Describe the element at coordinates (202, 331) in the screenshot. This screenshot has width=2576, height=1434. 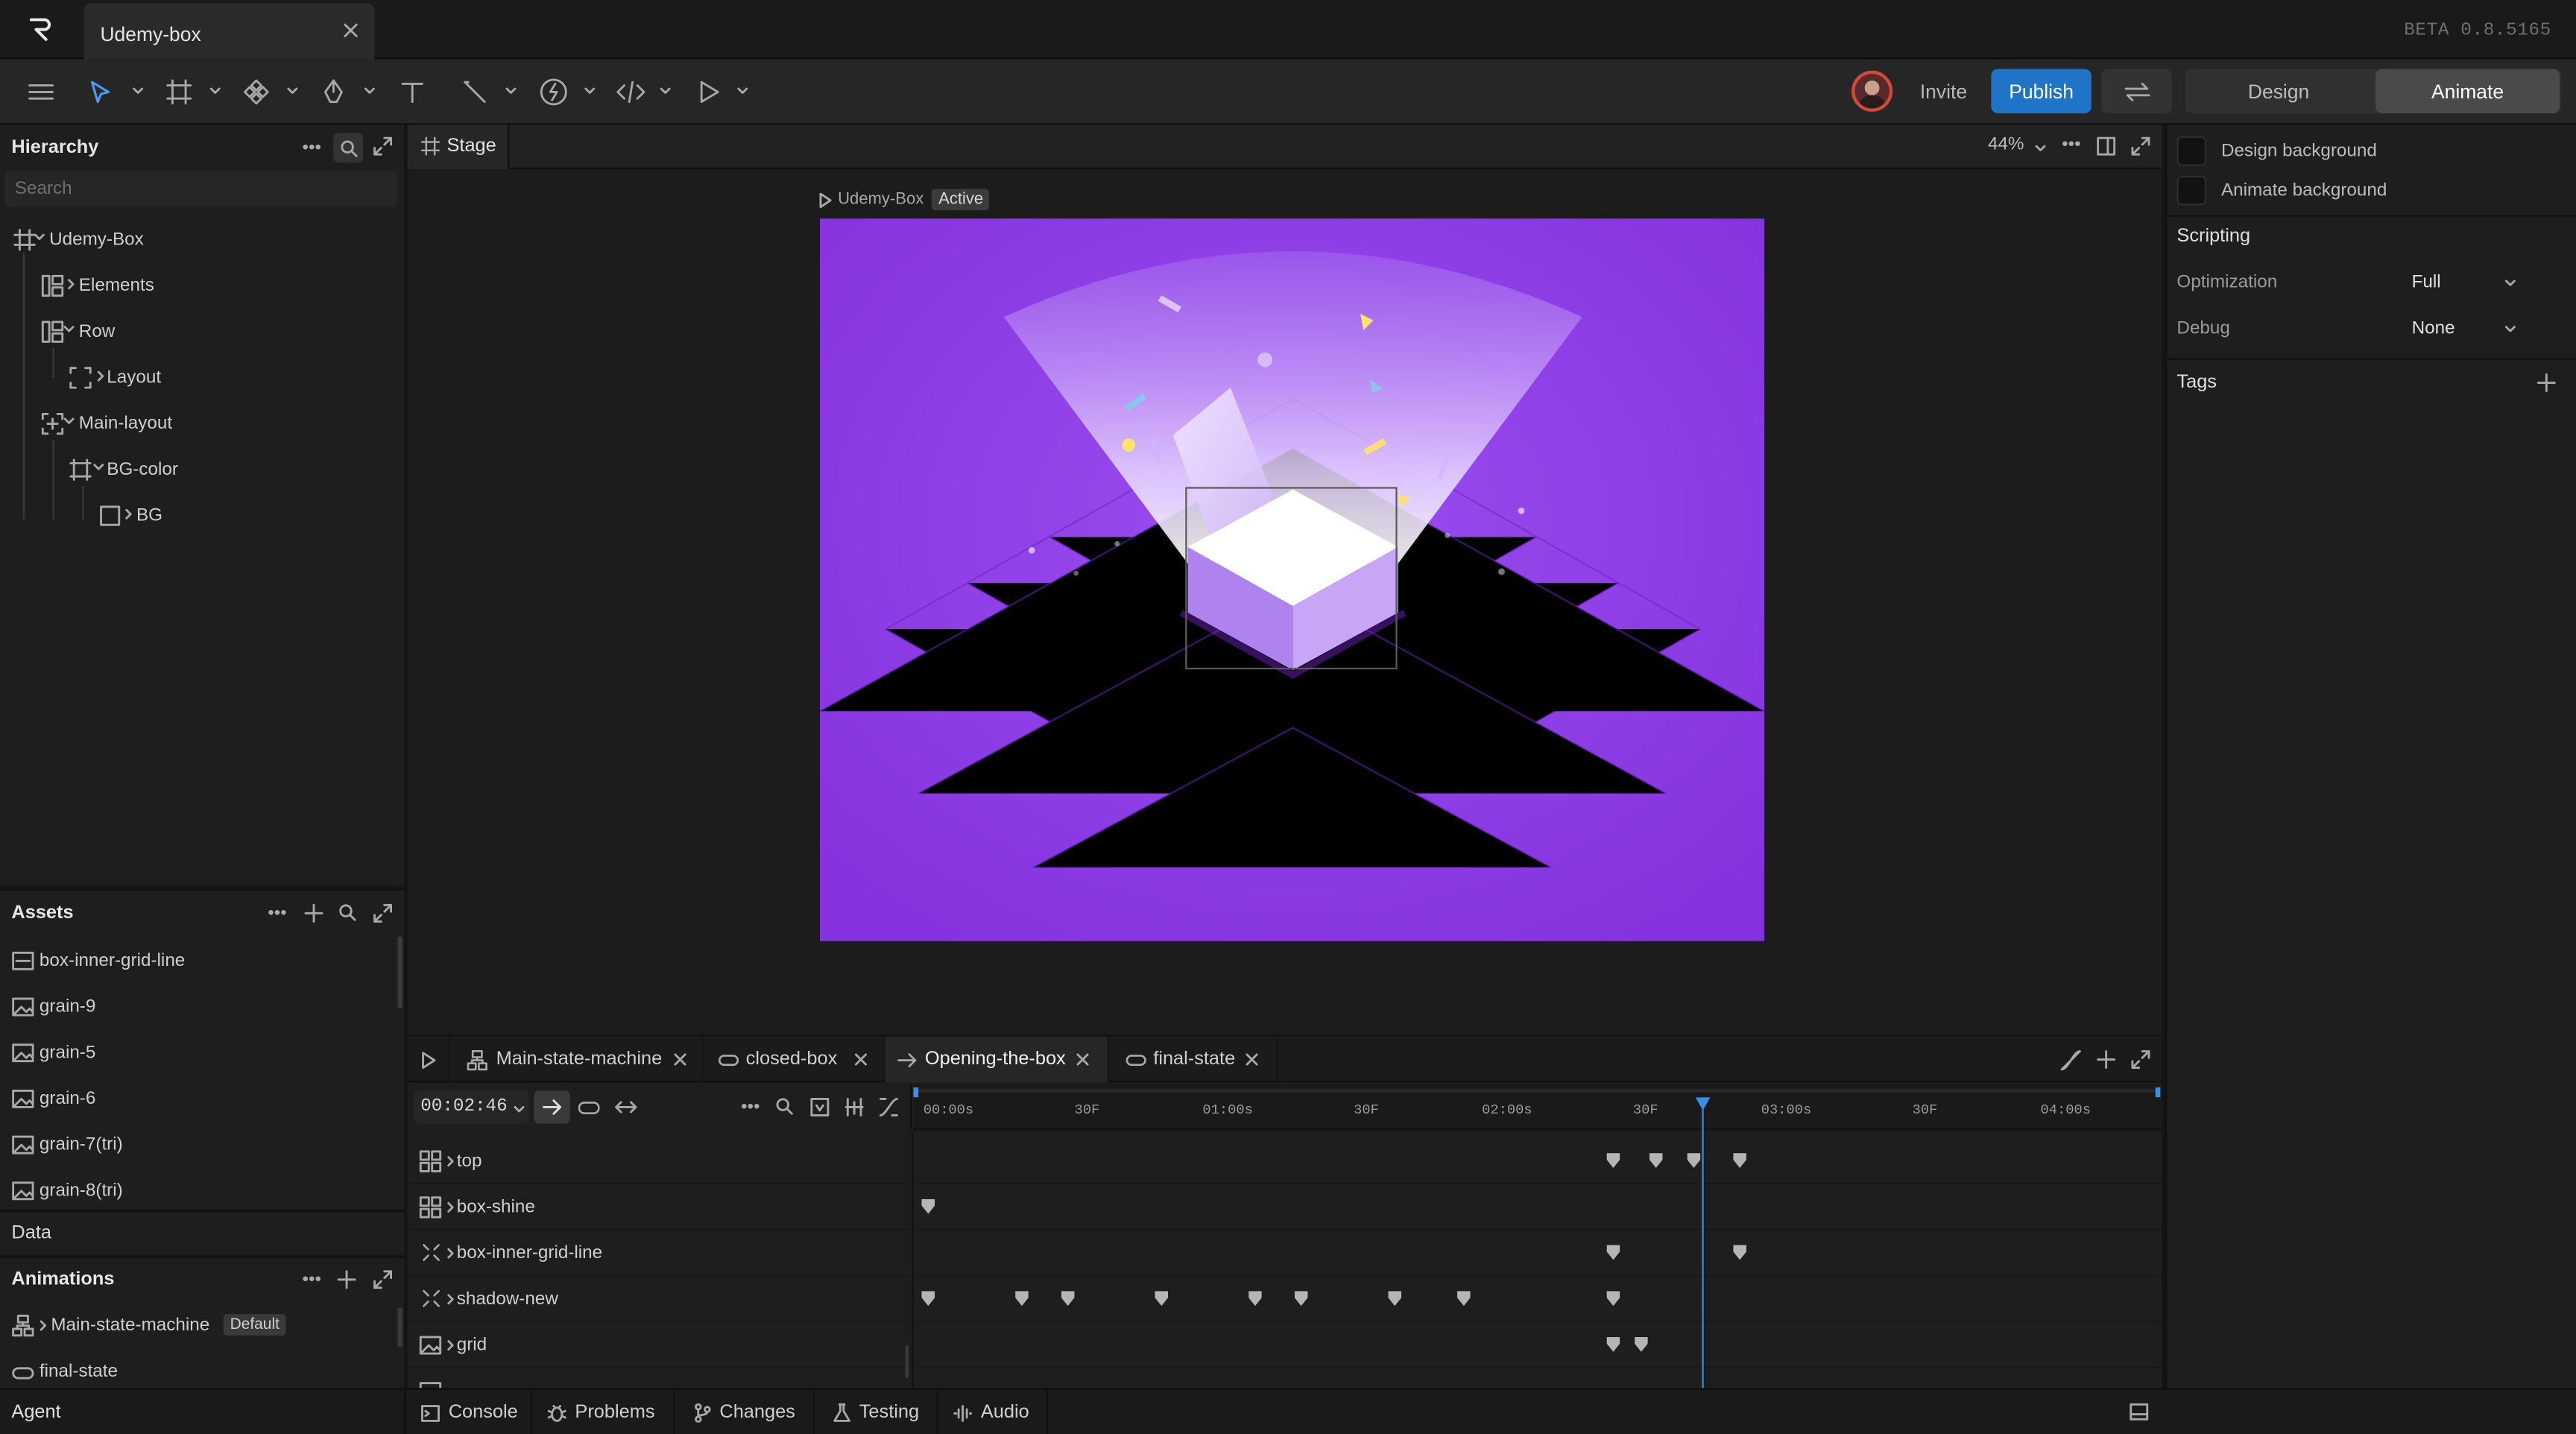
I see `hierarchy-item-row: Row` at that location.